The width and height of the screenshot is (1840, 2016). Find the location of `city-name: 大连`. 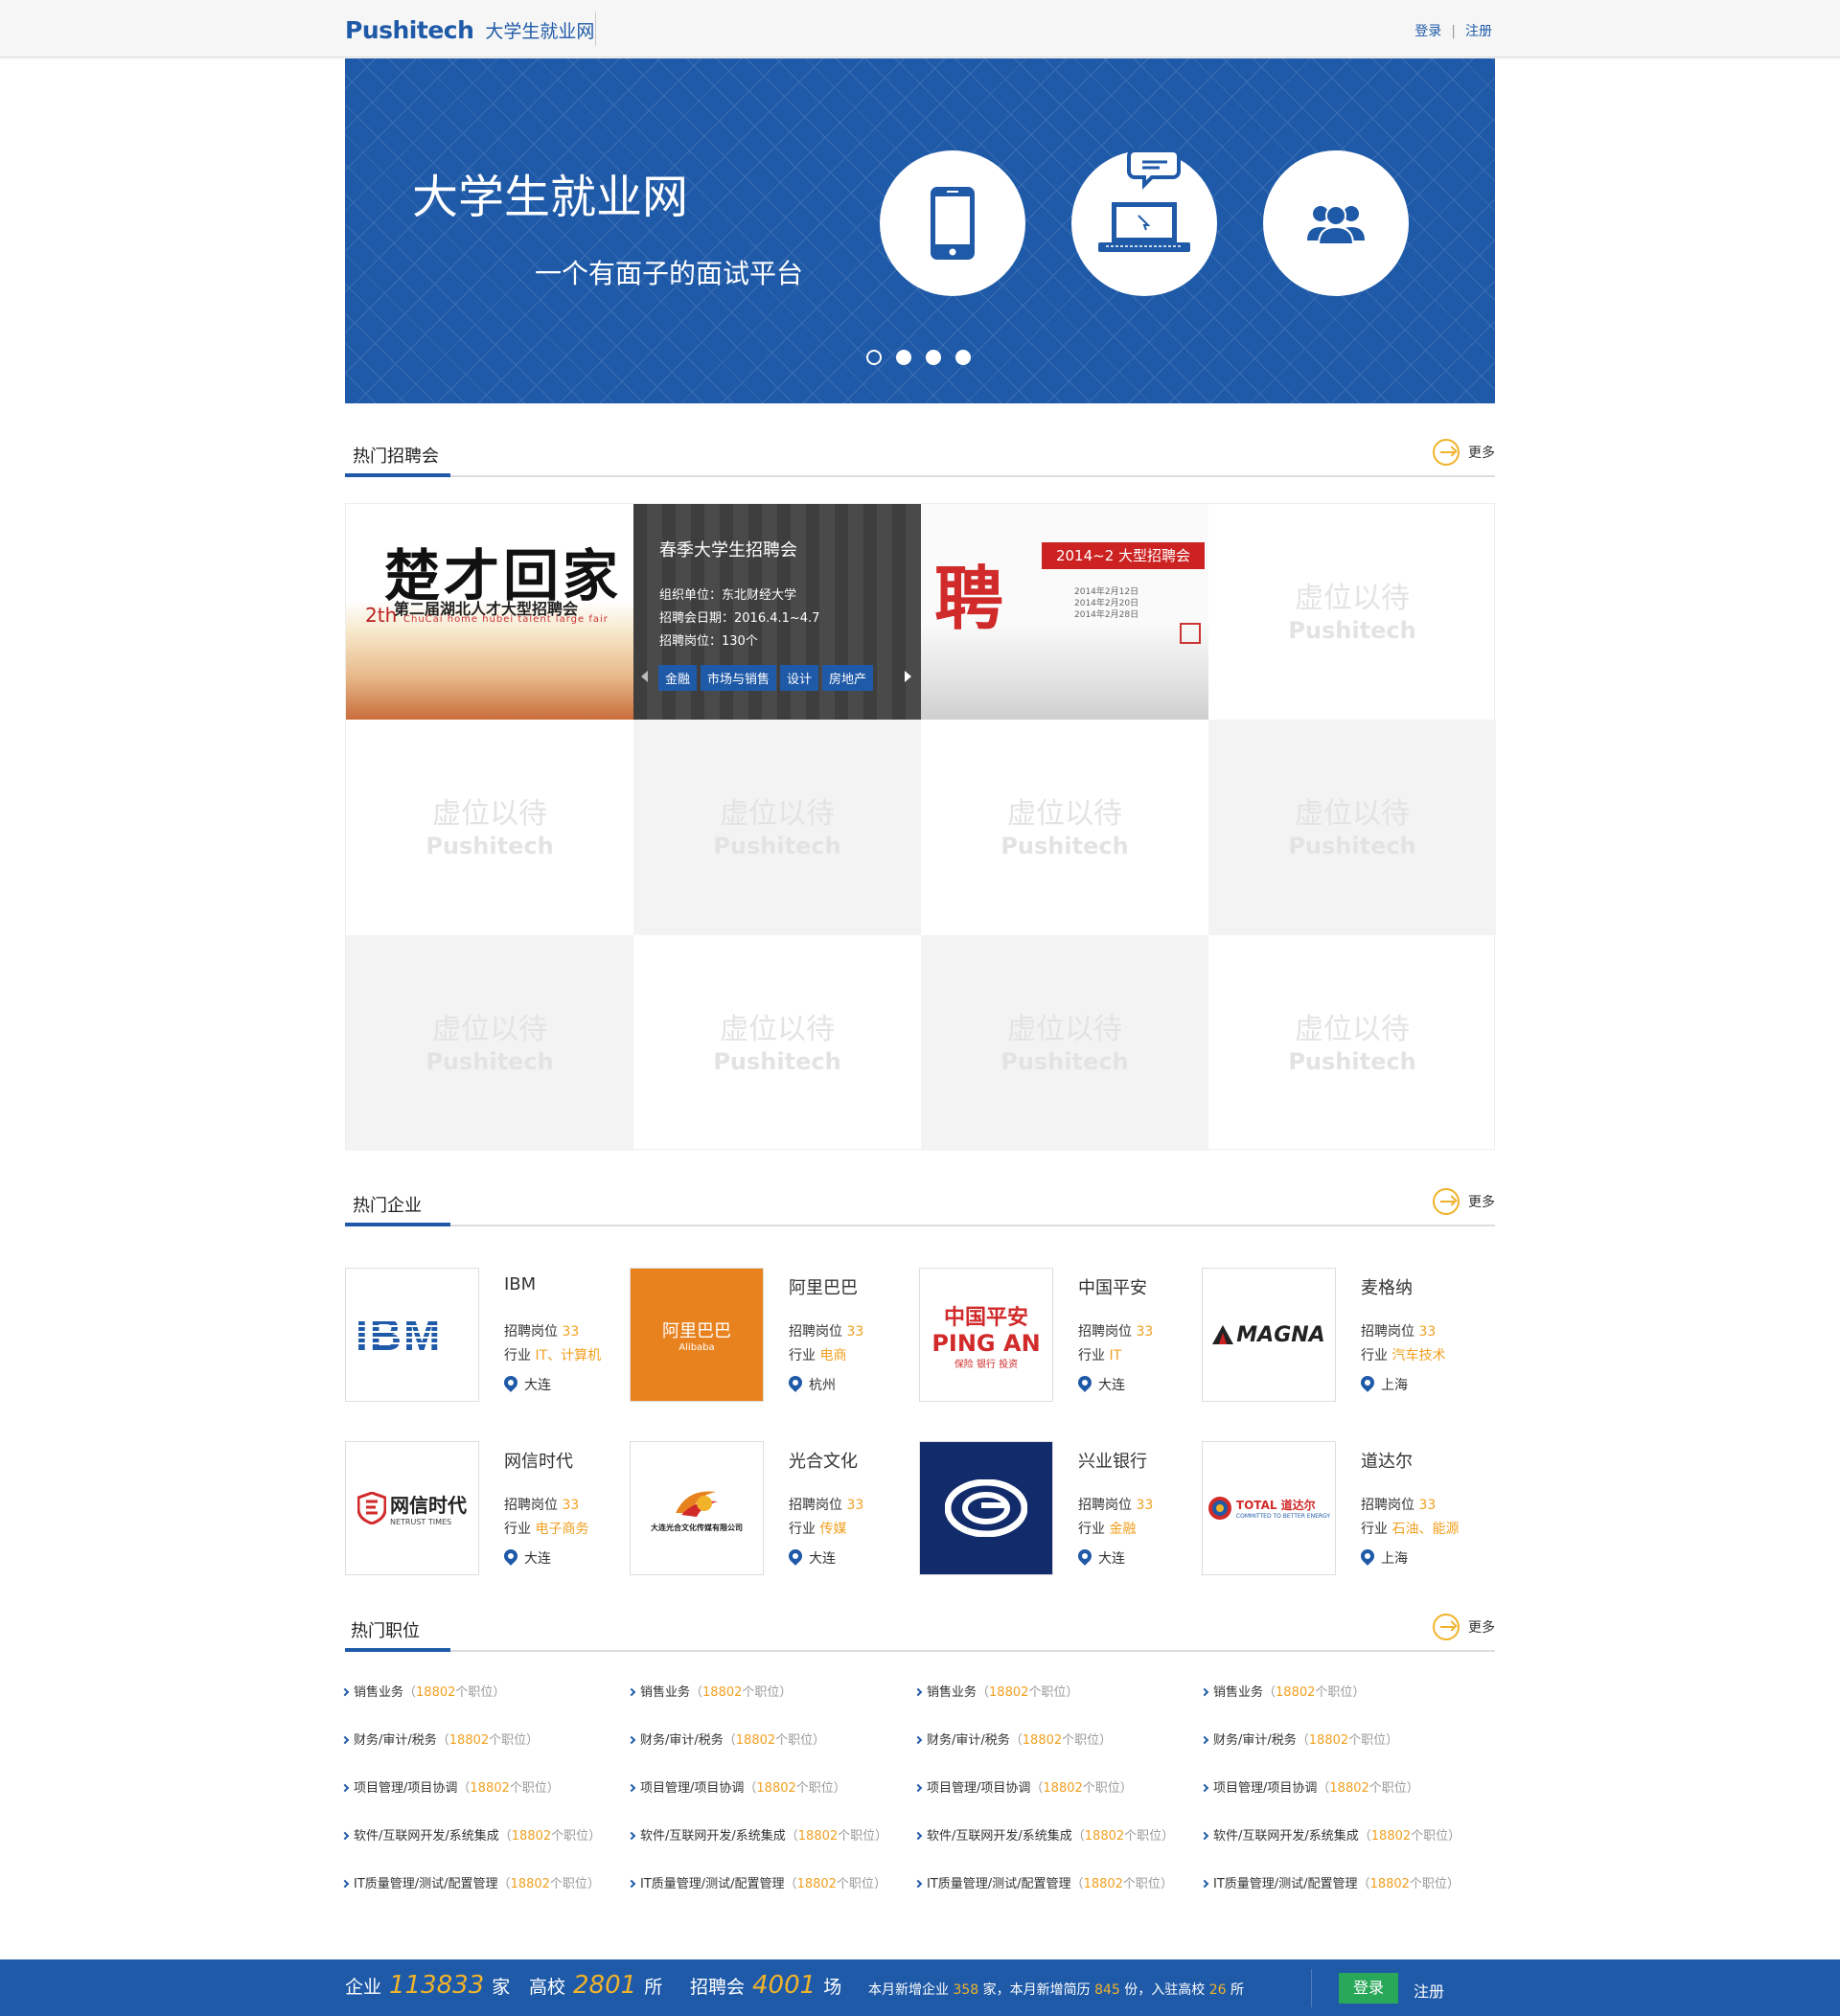

city-name: 大连 is located at coordinates (537, 1385).